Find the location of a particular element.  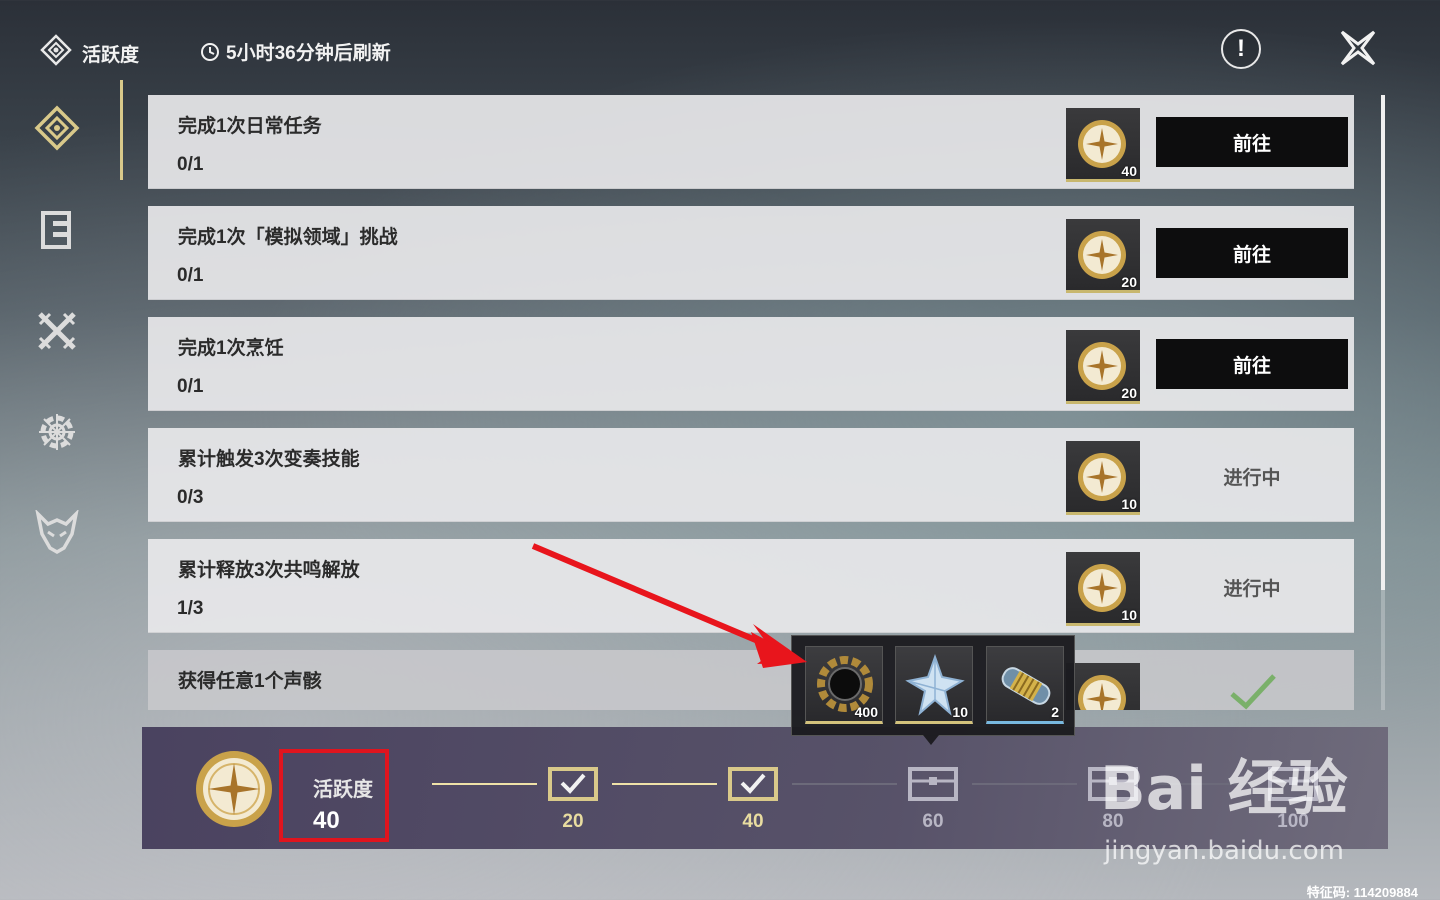

milestone-value: 20 is located at coordinates (573, 821).